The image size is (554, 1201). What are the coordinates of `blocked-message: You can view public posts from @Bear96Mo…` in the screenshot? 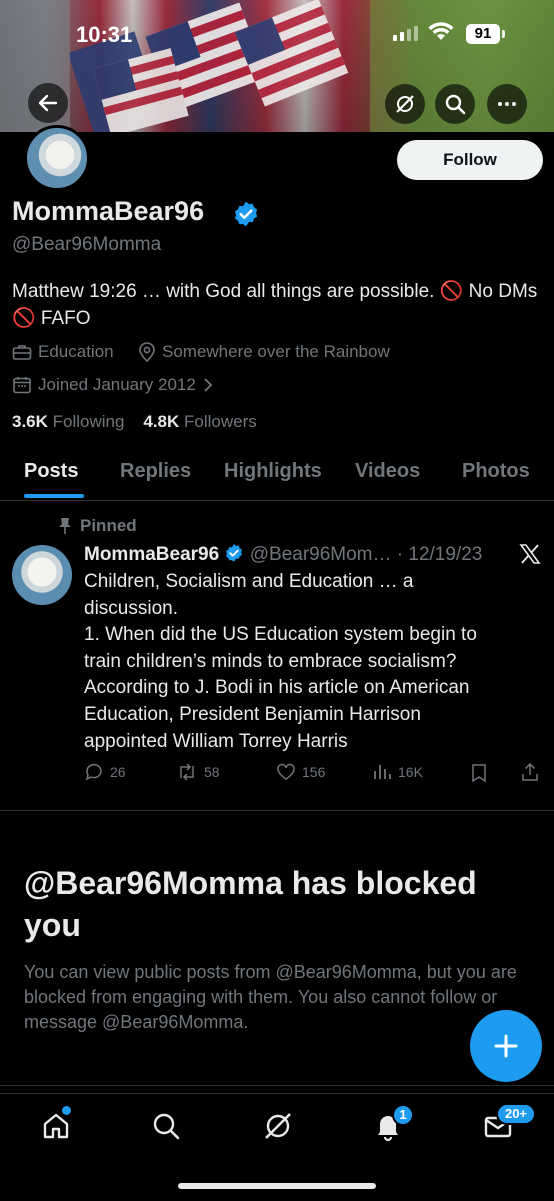 It's located at (270, 997).